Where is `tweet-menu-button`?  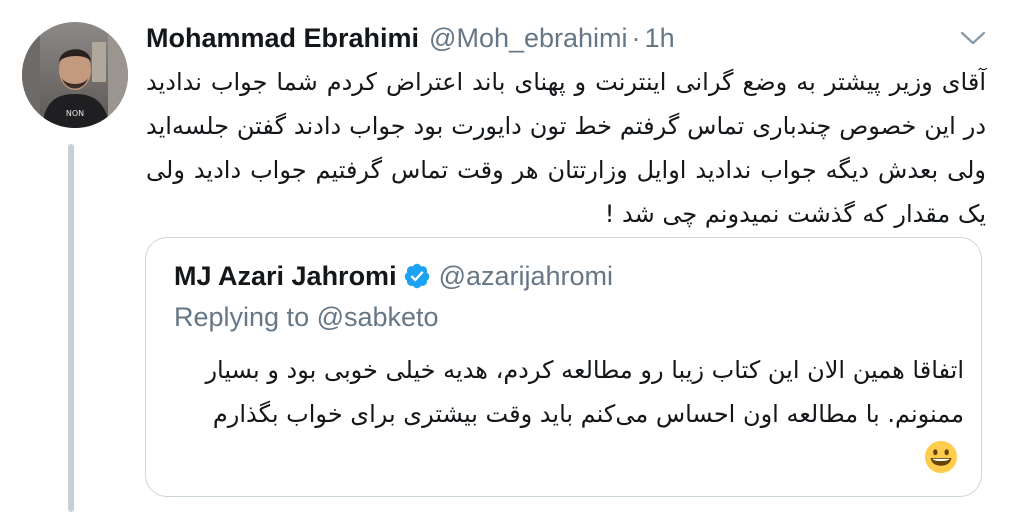 tweet-menu-button is located at coordinates (973, 38).